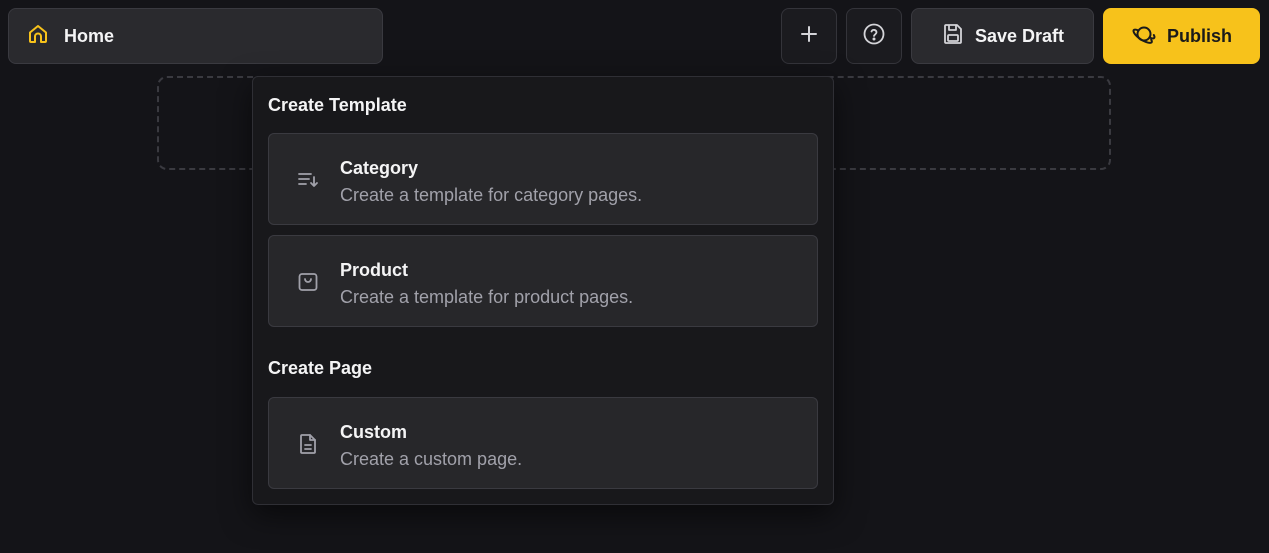 Image resolution: width=1269 pixels, height=553 pixels. Describe the element at coordinates (379, 168) in the screenshot. I see `category-option-title: Category` at that location.